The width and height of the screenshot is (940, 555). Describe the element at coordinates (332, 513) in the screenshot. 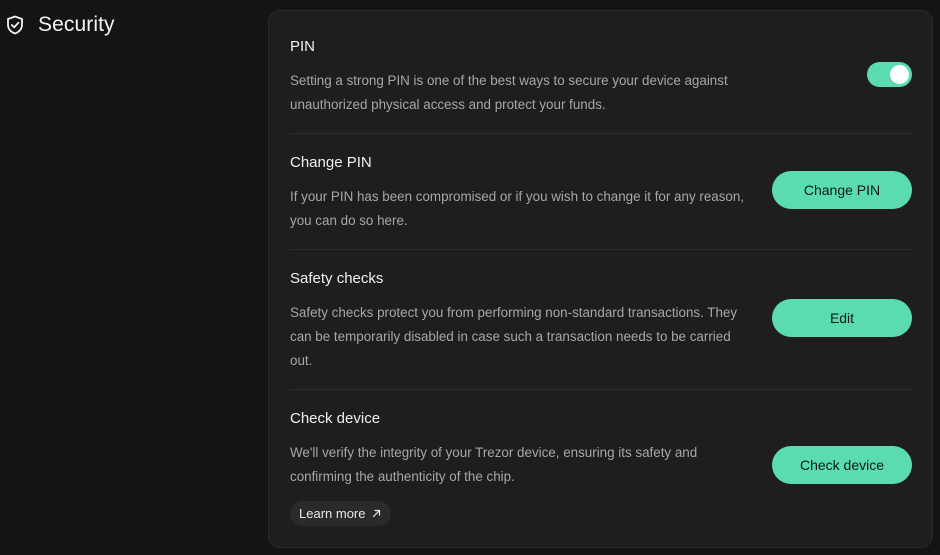

I see `learn-more-label: Learn more` at that location.